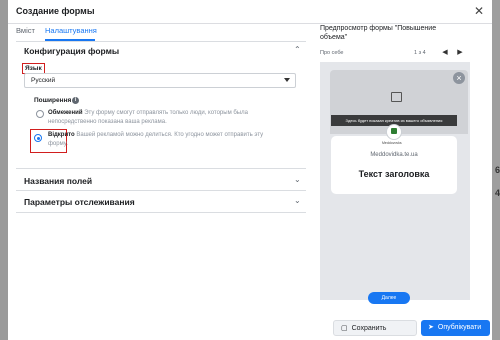 This screenshot has height=340, width=500. I want to click on publish-button: ➤ Опублікувати, so click(455, 328).